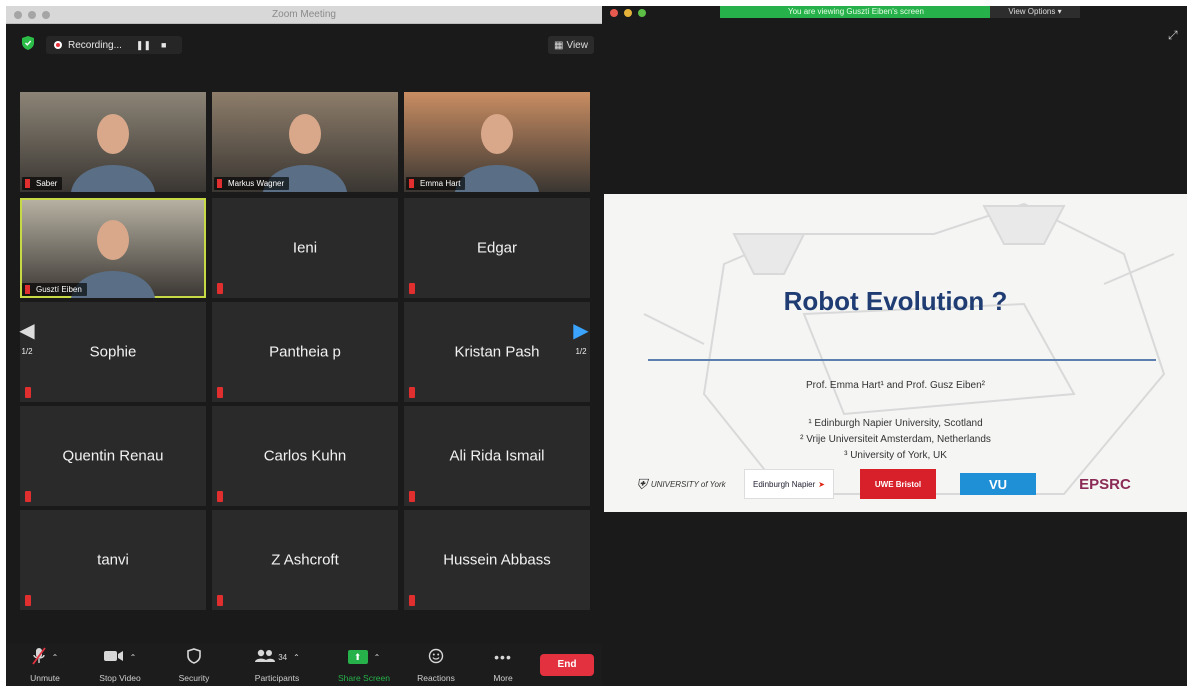  Describe the element at coordinates (497, 142) in the screenshot. I see `participant-tile: Emma Hart` at that location.